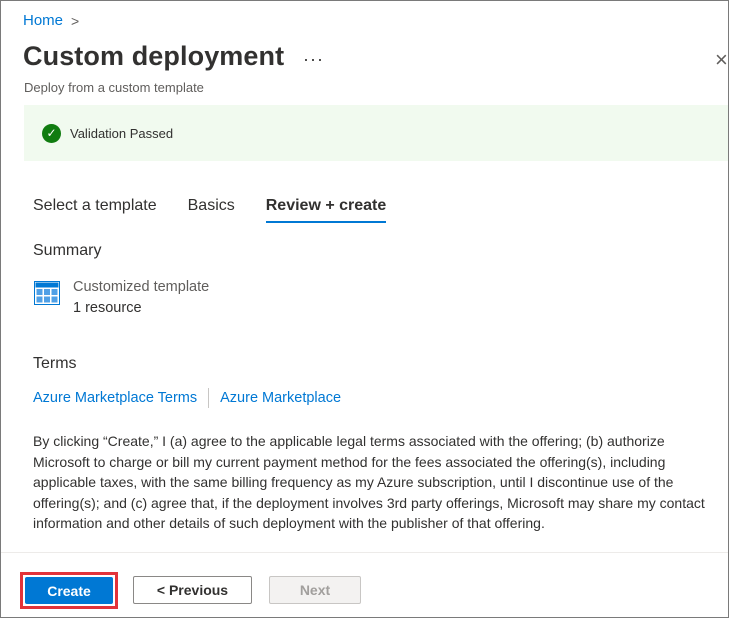  What do you see at coordinates (192, 590) in the screenshot?
I see `previous-button: < Previous` at bounding box center [192, 590].